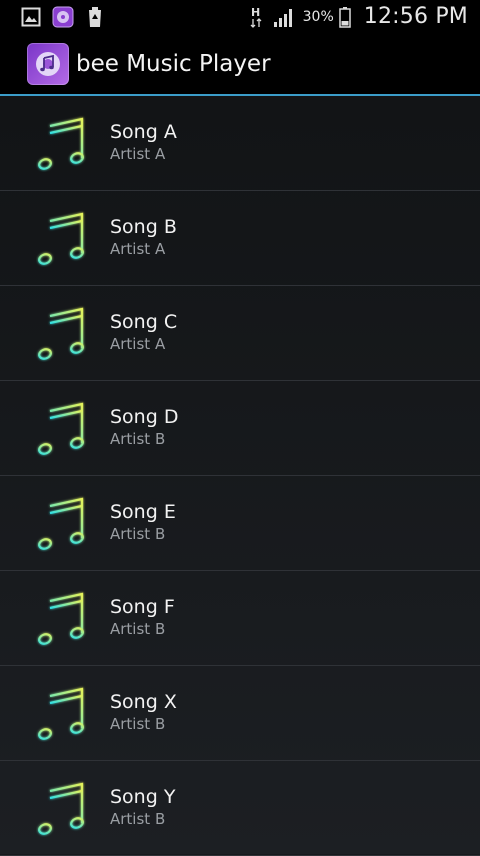 This screenshot has height=856, width=480. Describe the element at coordinates (95, 17) in the screenshot. I see `recycle-notification-icon` at that location.